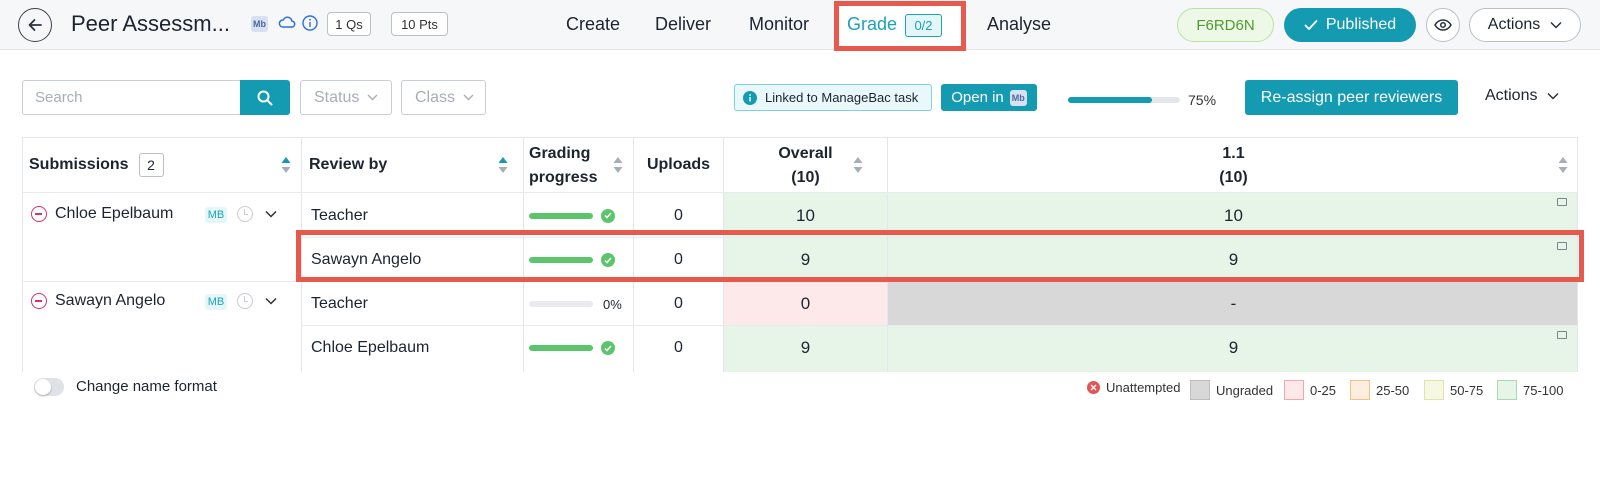 The height and width of the screenshot is (497, 1600). Describe the element at coordinates (833, 97) in the screenshot. I see `managebac-linked-badge: Linked to ManageBac task` at that location.